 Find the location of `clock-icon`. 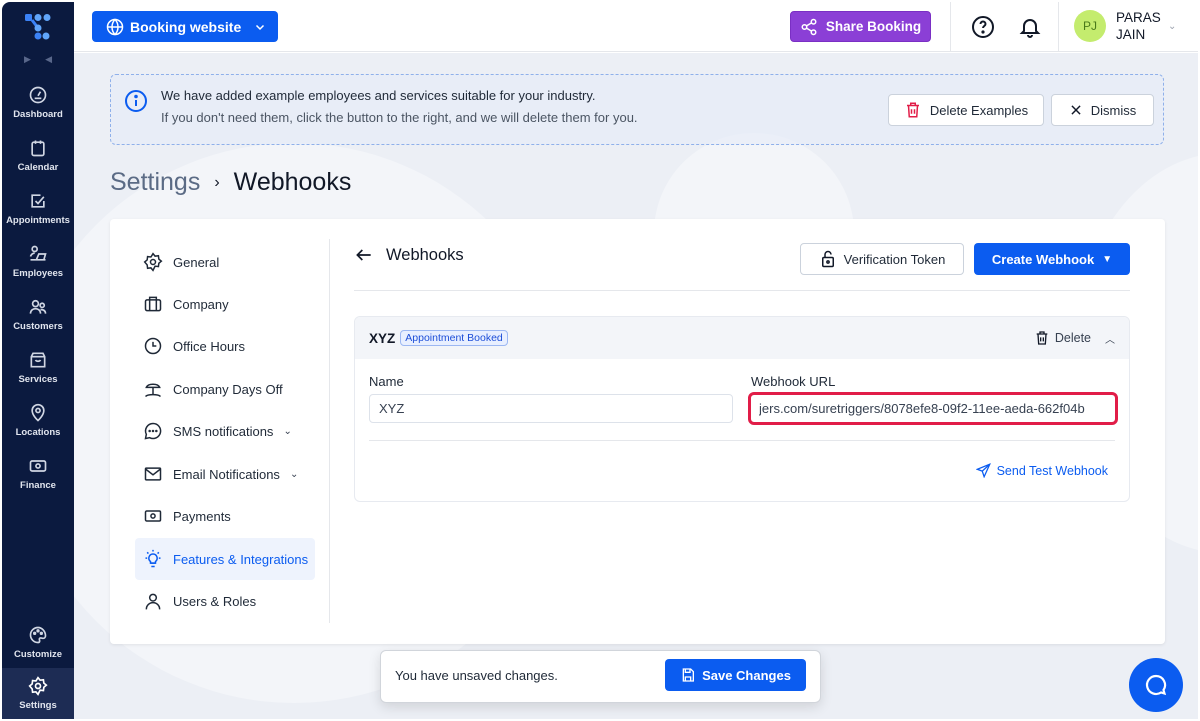

clock-icon is located at coordinates (153, 346).